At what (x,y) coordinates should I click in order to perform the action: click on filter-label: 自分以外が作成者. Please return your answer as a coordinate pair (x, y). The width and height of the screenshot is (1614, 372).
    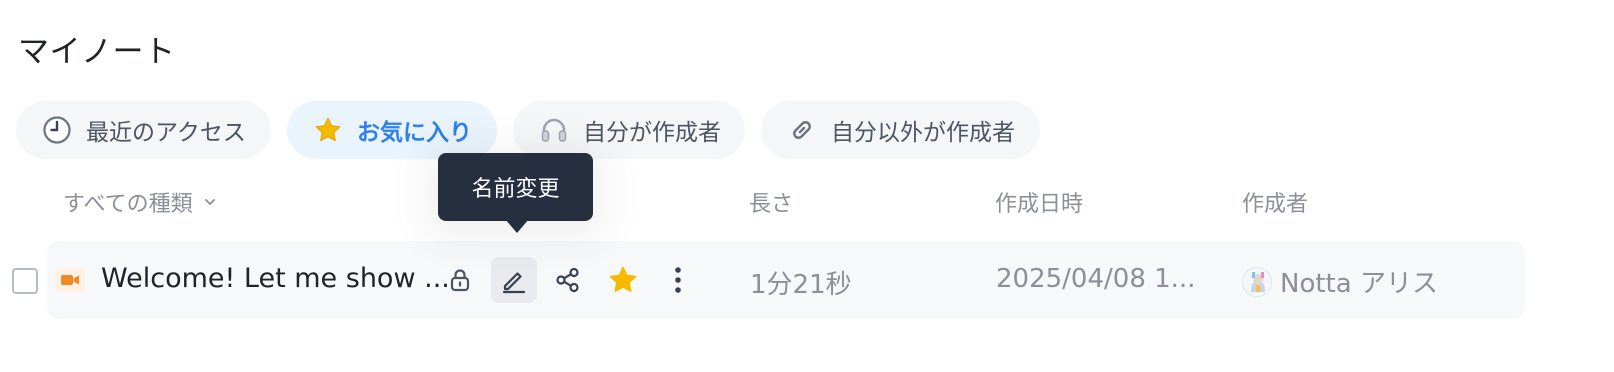
    Looking at the image, I should click on (923, 133).